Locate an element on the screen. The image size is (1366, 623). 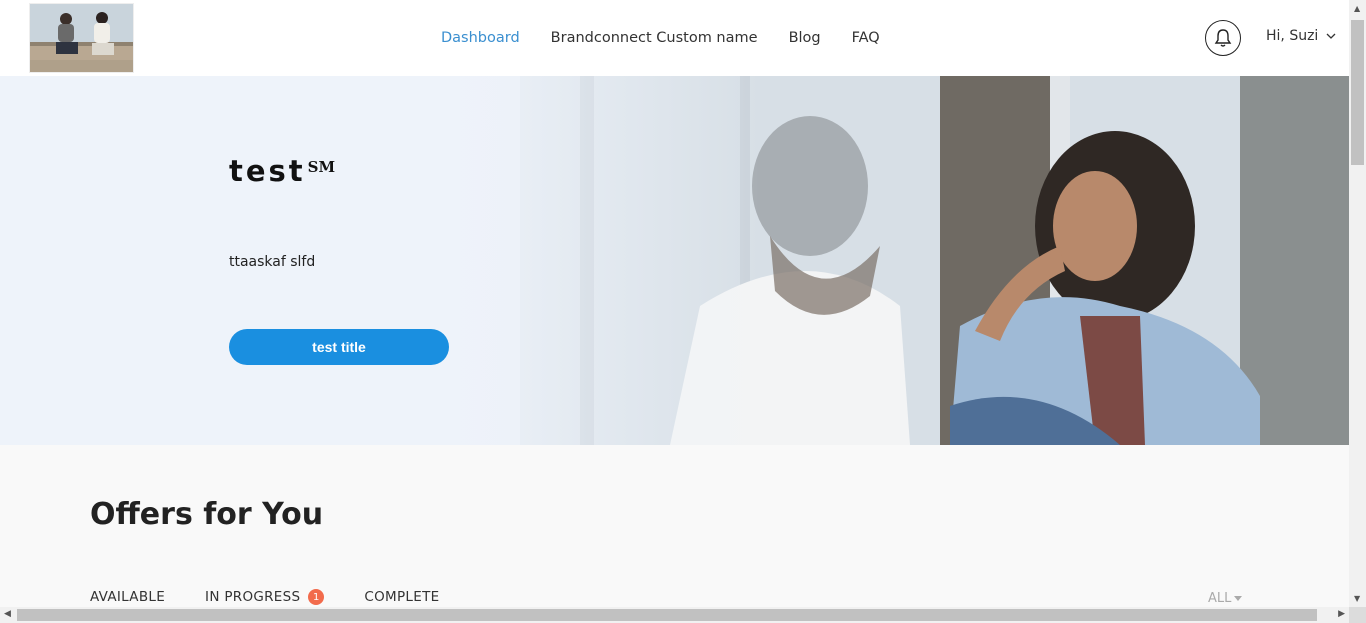
scroll-right-arrow-icon: ▶ is located at coordinates (1341, 614).